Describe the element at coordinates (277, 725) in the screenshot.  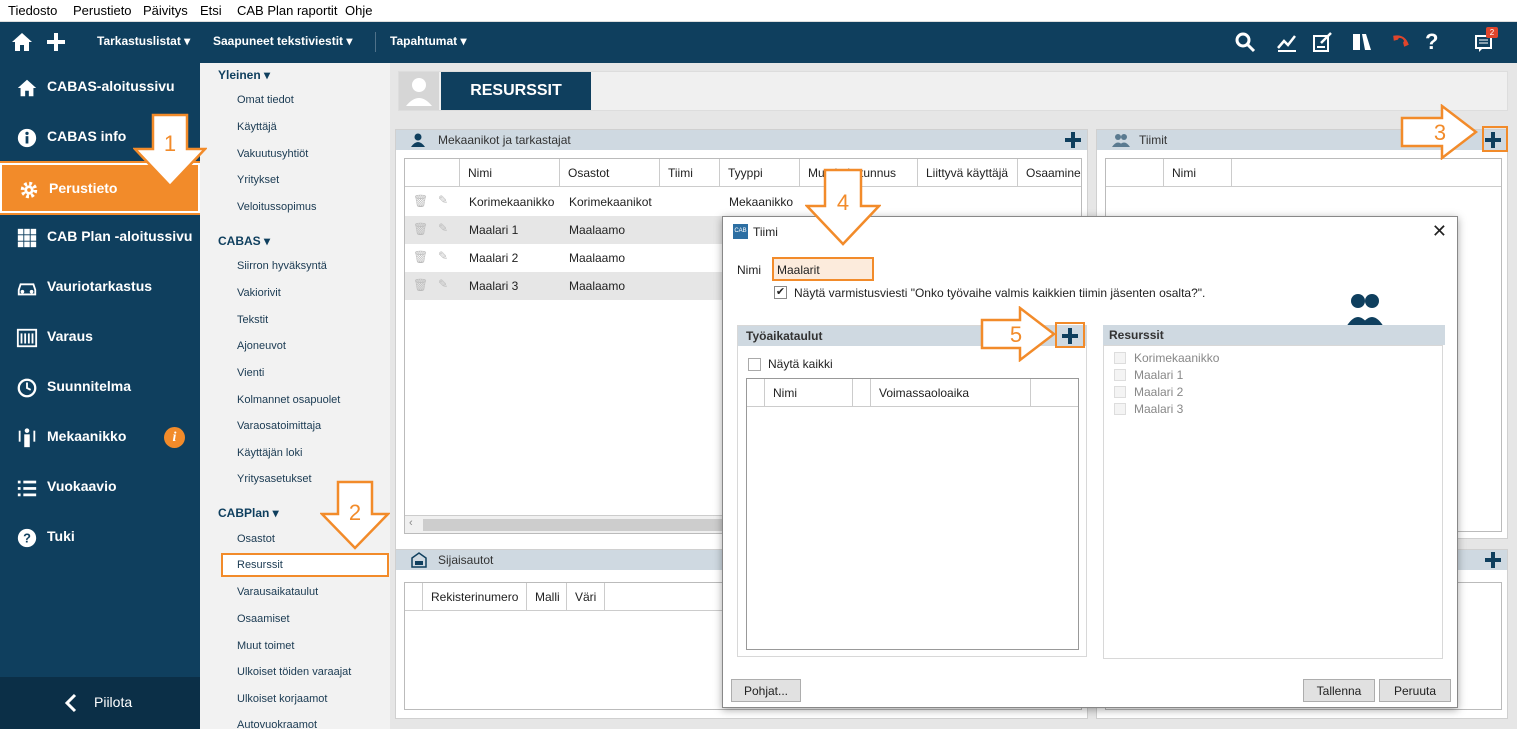
I see `submenu-item-autovuokraamot: Autovuokraamot` at that location.